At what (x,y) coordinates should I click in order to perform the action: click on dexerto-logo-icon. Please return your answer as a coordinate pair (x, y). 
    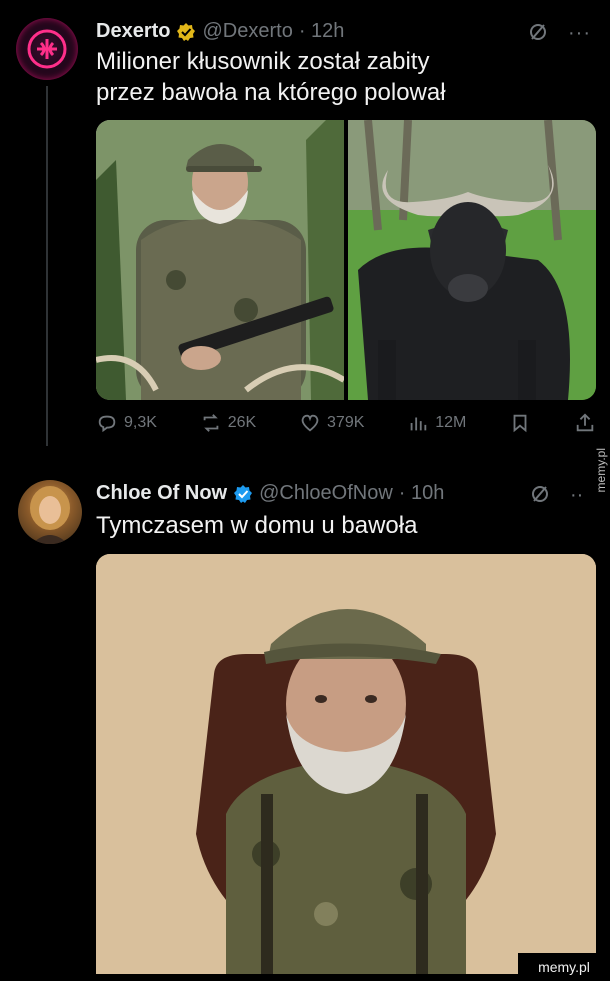
    Looking at the image, I should click on (47, 49).